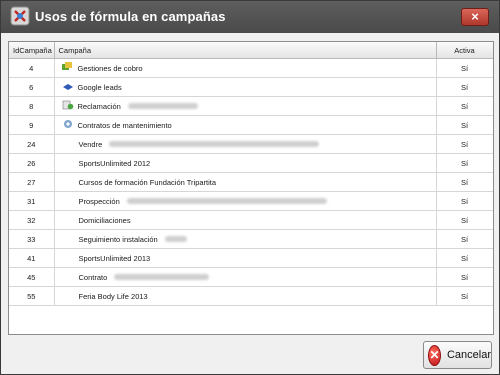 The width and height of the screenshot is (500, 375). Describe the element at coordinates (32, 296) in the screenshot. I see `cell-id: 55` at that location.